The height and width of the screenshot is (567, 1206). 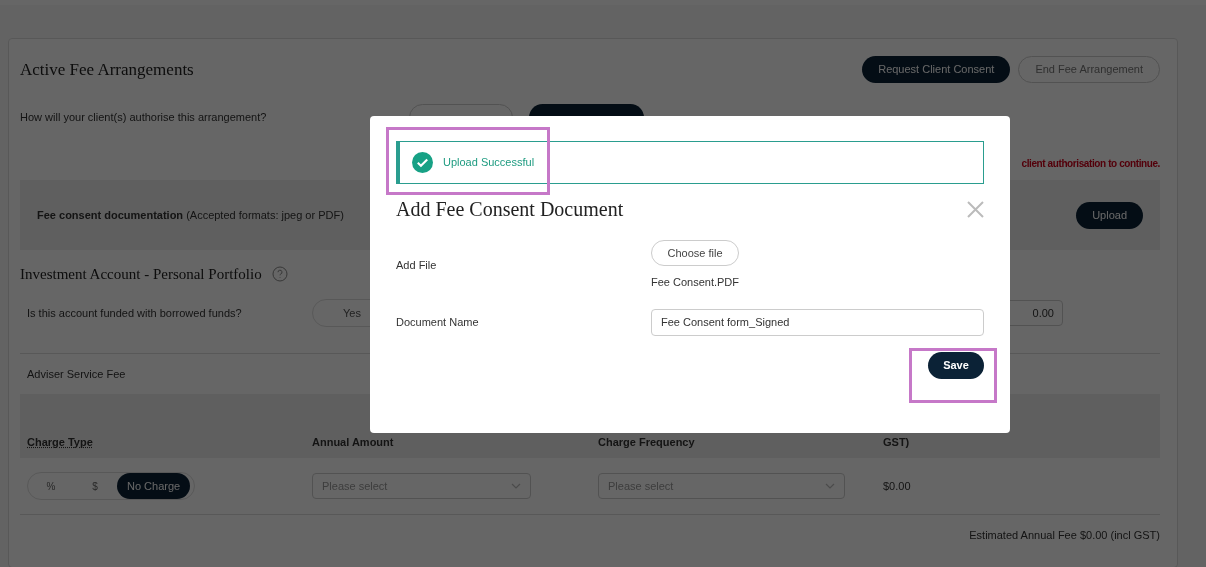 What do you see at coordinates (489, 163) in the screenshot?
I see `alert-text: Upload Successful` at bounding box center [489, 163].